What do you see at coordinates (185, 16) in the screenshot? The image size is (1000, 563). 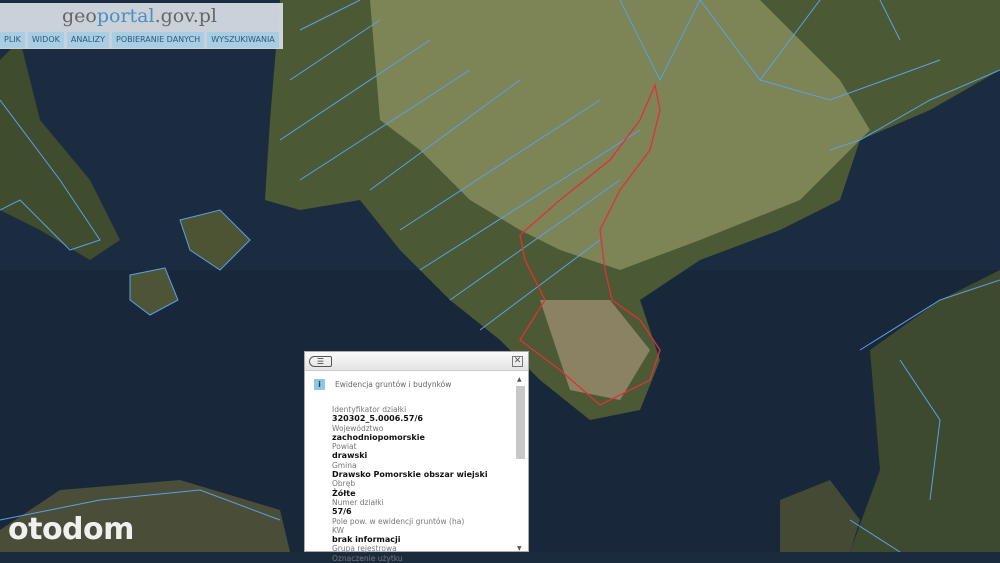 I see `logo-suffix: .gov.pl` at bounding box center [185, 16].